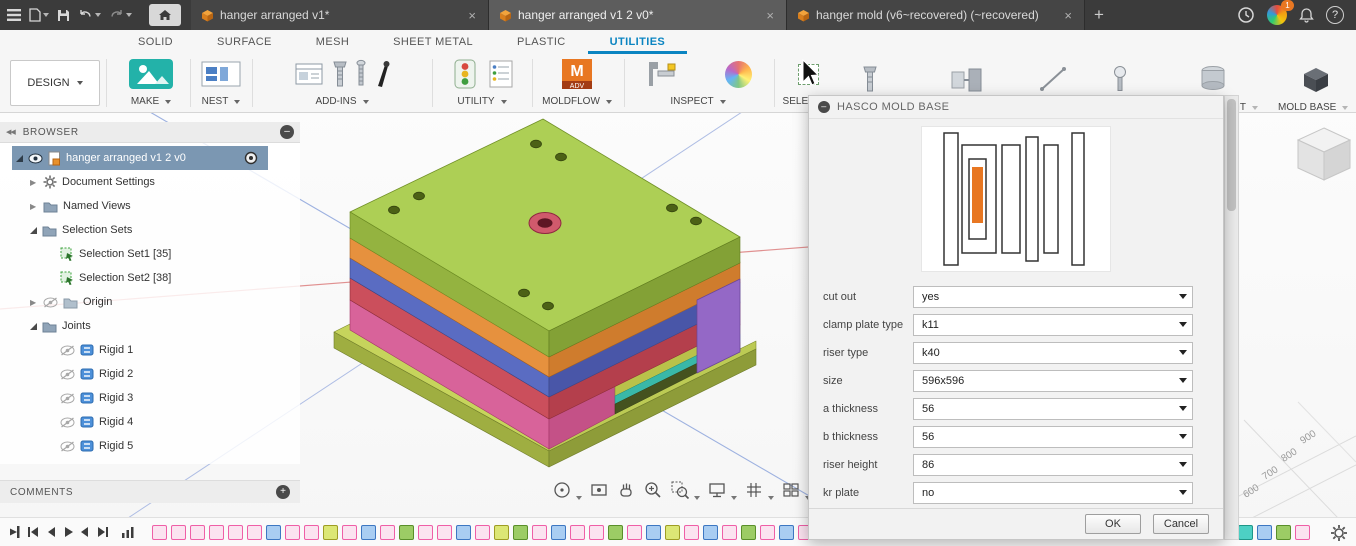 This screenshot has width=1356, height=546. I want to click on timeline-marker-icon, so click(15, 532).